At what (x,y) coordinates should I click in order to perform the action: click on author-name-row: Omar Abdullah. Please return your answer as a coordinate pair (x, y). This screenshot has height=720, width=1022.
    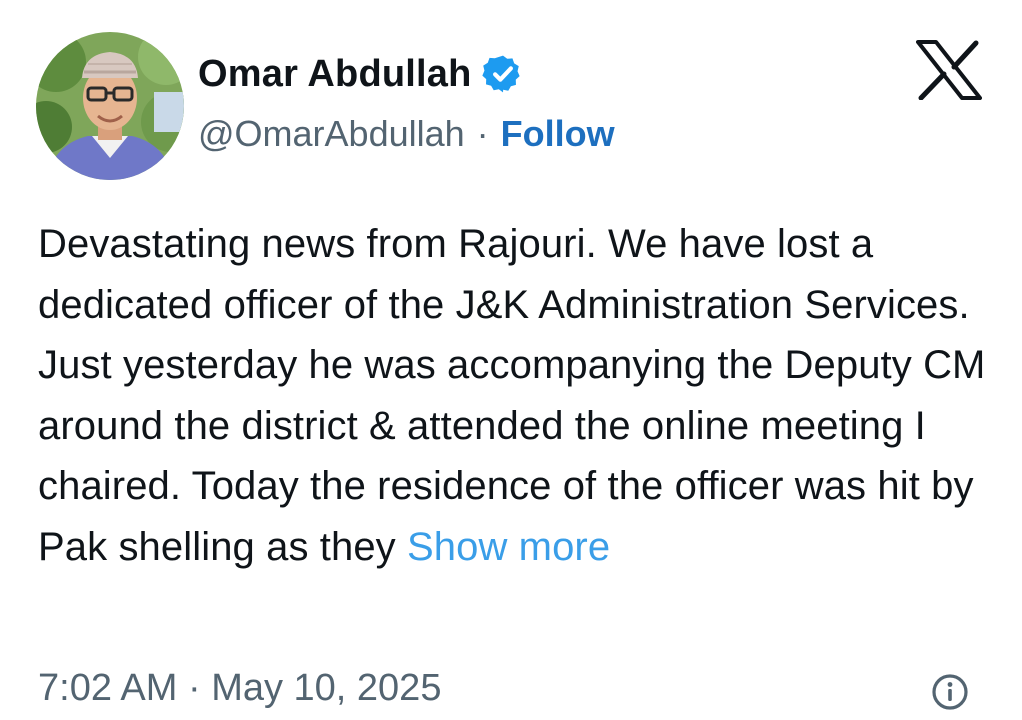
    Looking at the image, I should click on (361, 74).